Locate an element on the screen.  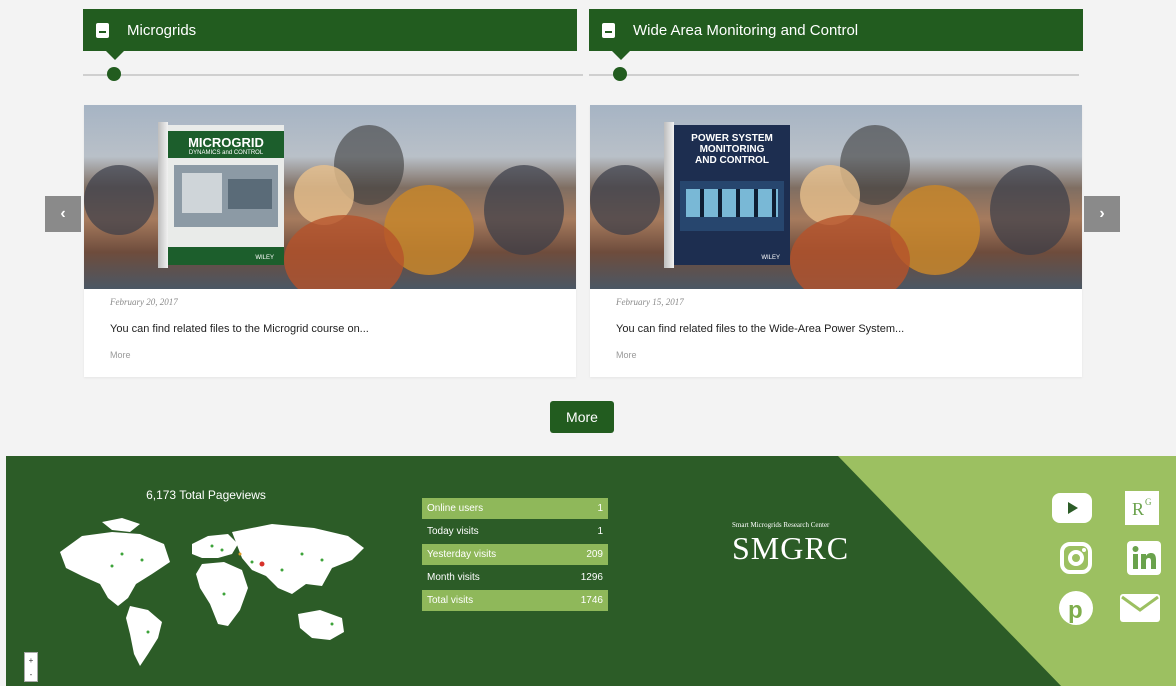
more-button: More is located at coordinates (582, 417).